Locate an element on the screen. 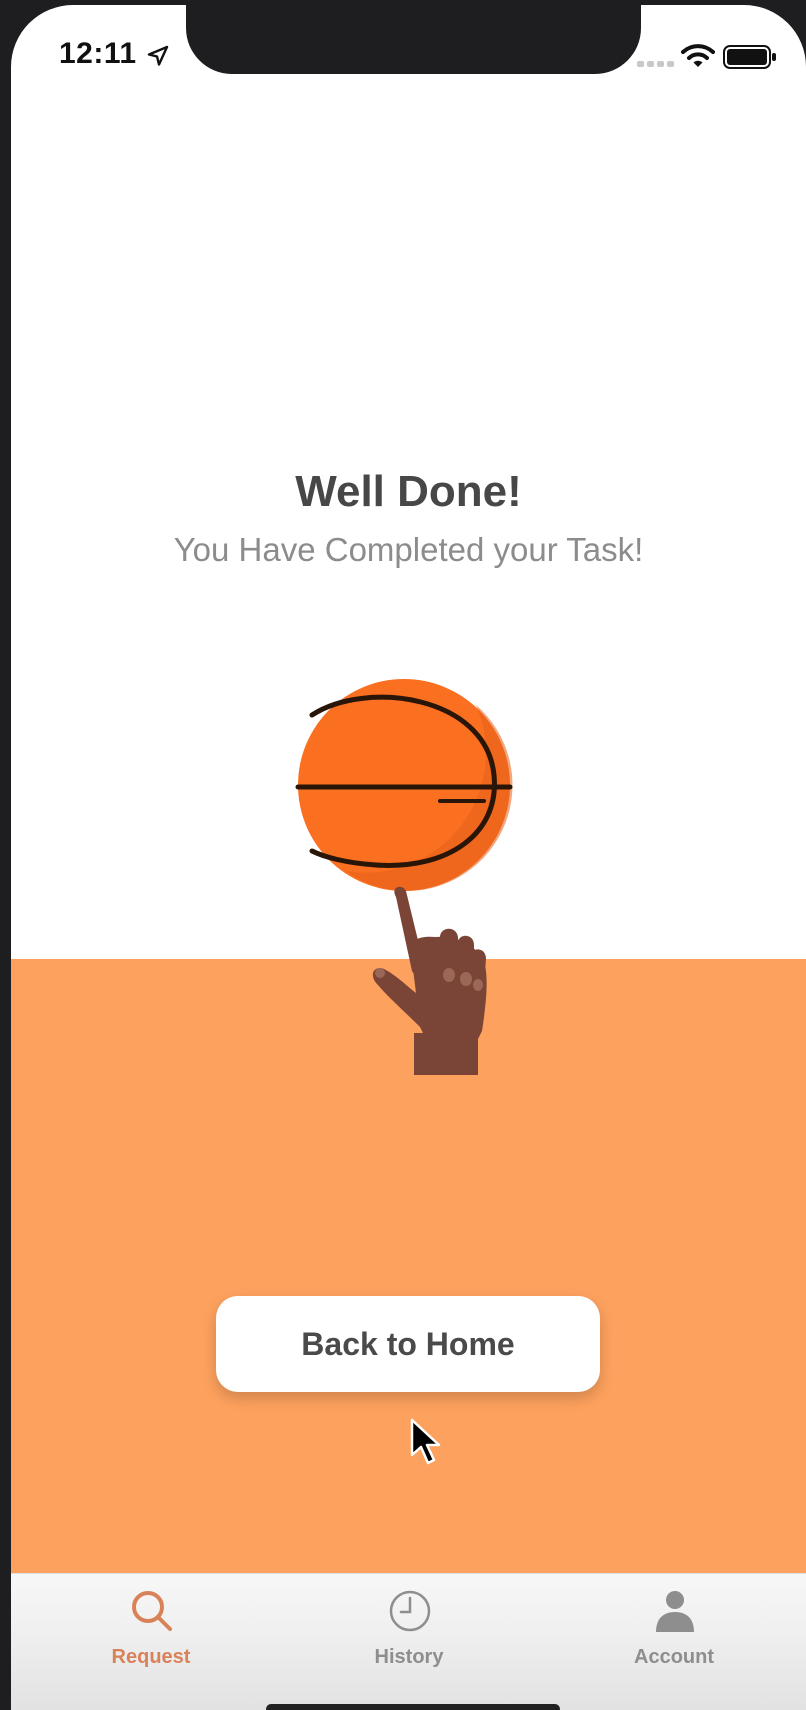  person-icon is located at coordinates (675, 1611).